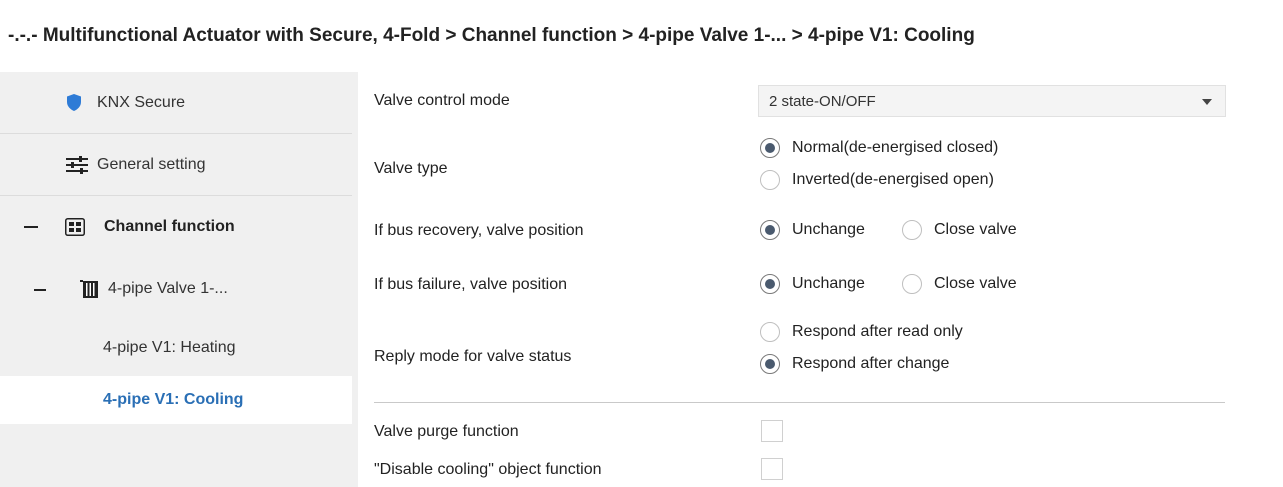  Describe the element at coordinates (1207, 102) in the screenshot. I see `chevron-down-icon` at that location.